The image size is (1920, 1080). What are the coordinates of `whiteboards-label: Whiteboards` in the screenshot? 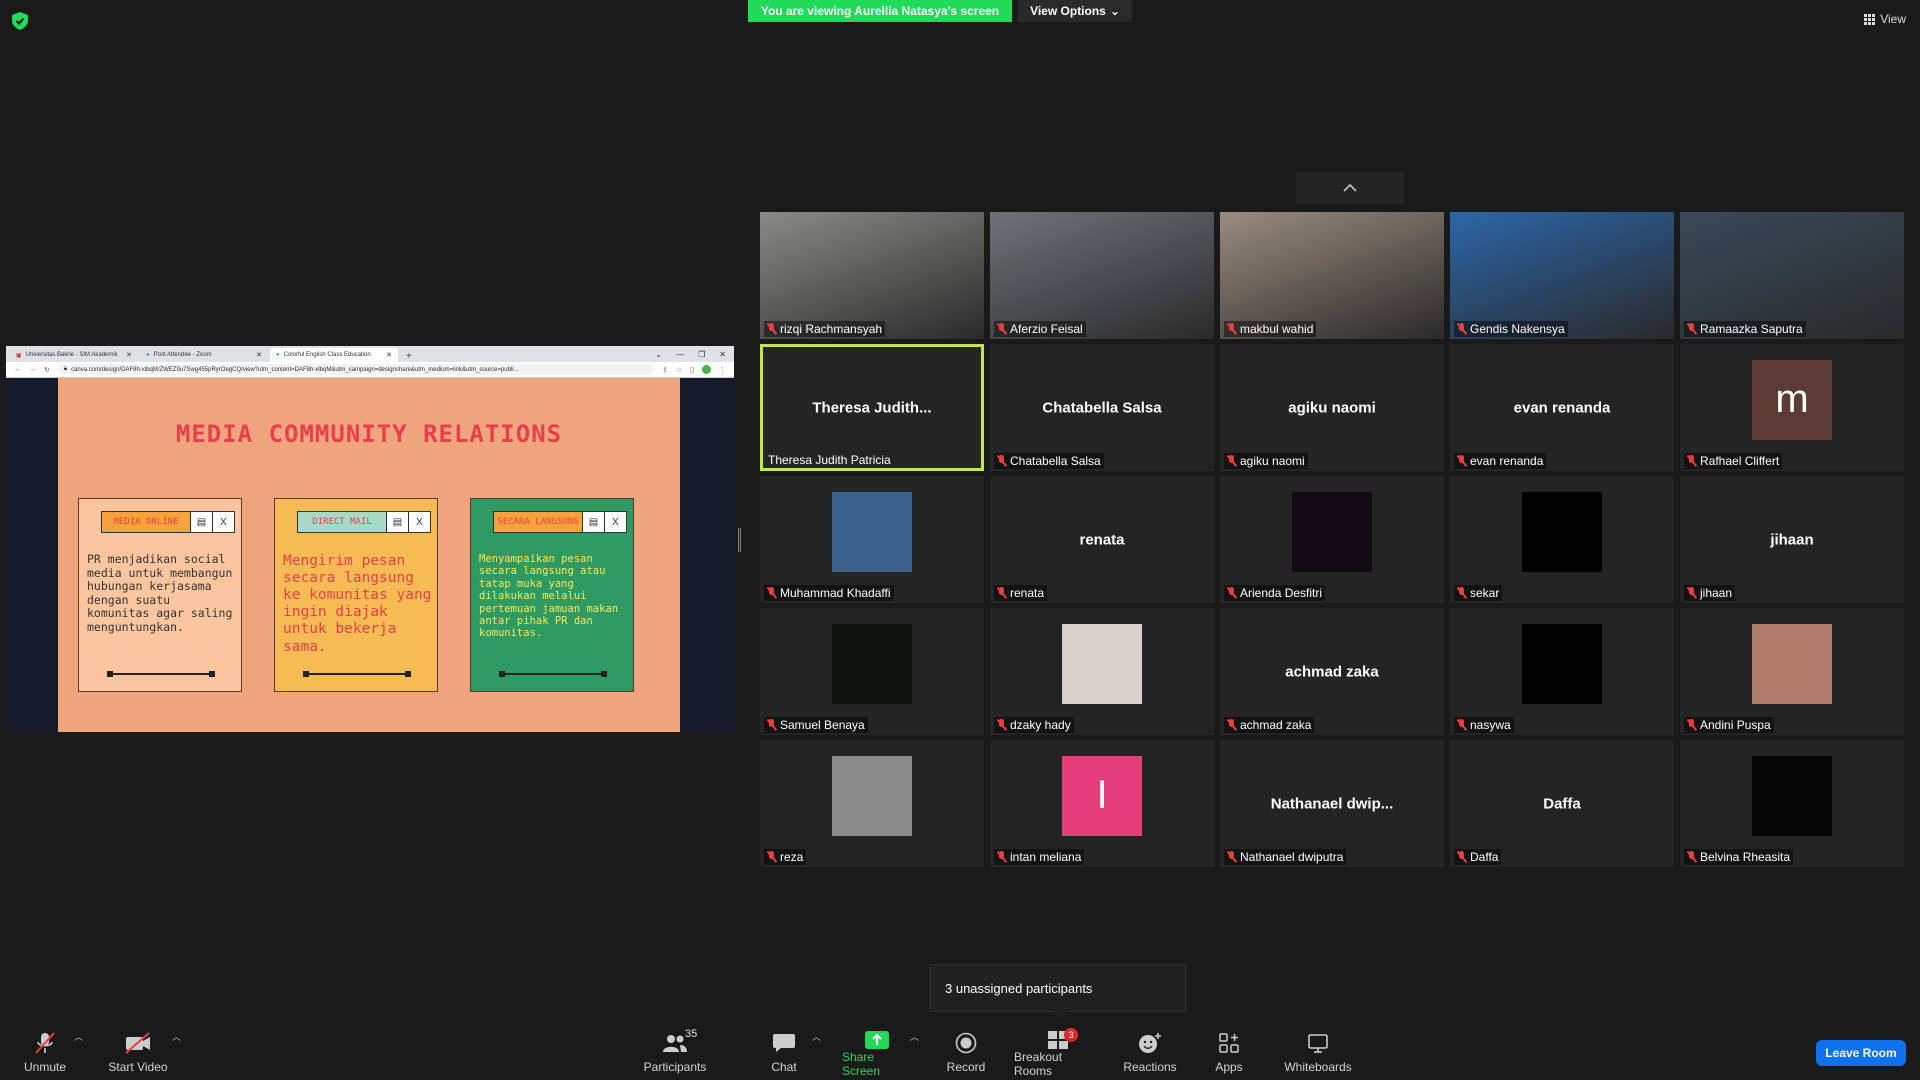 It's located at (1318, 1067).